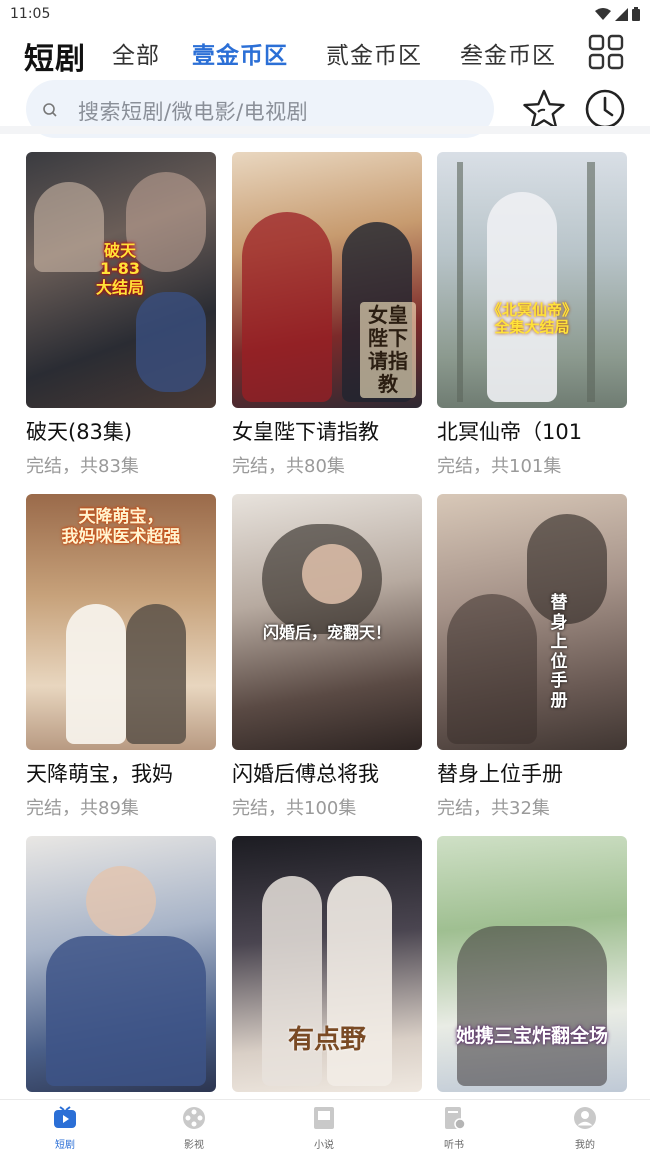 The image size is (650, 1155). Describe the element at coordinates (305, 774) in the screenshot. I see `drama-title: 闪婚后傅总将我` at that location.